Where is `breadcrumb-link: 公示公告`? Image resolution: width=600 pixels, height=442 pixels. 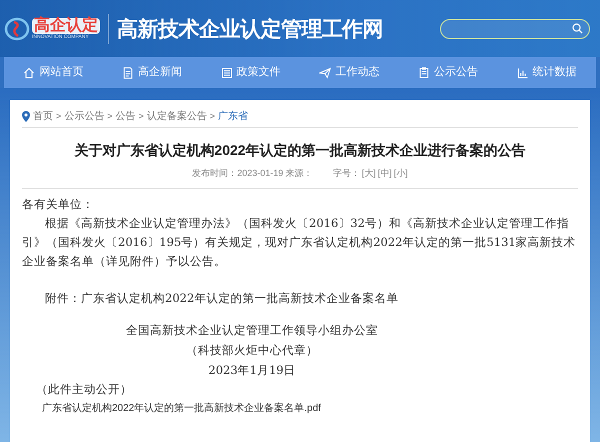
breadcrumb-link: 公示公告 is located at coordinates (84, 116).